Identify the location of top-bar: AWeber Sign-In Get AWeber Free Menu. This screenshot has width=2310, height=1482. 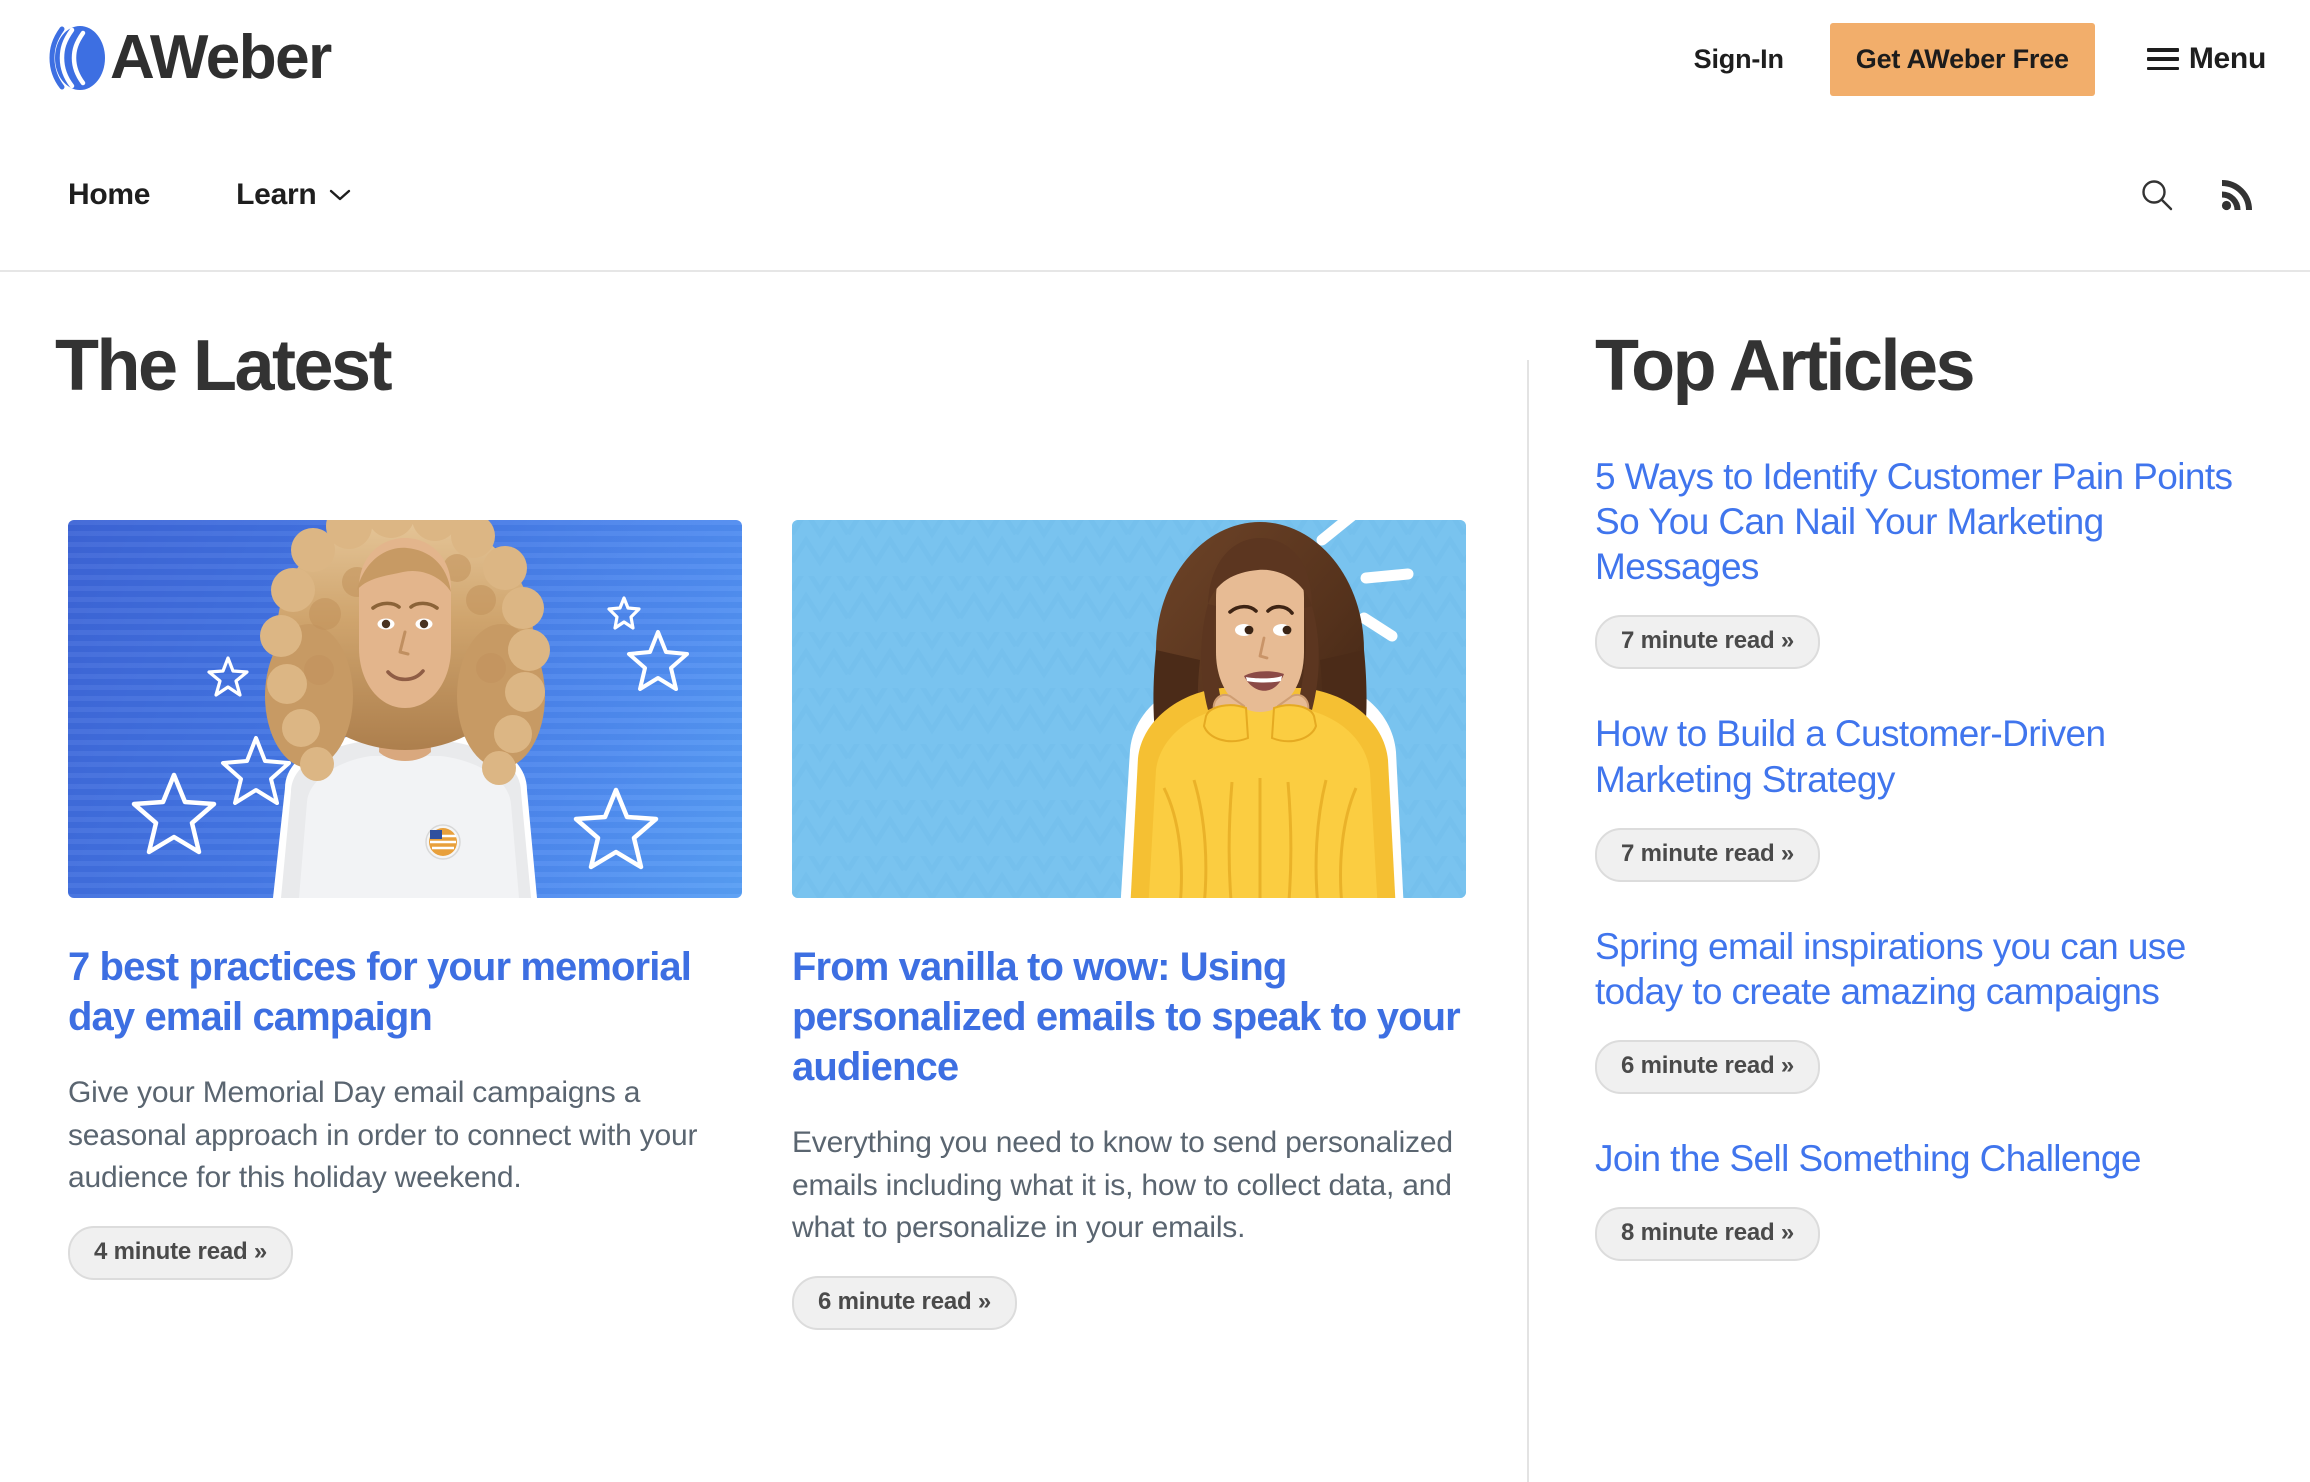
(1155, 59).